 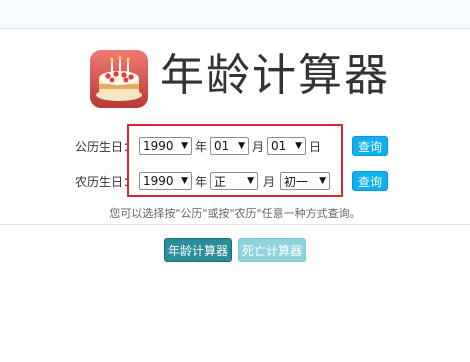 I want to click on lunar-month-value: 正, so click(x=220, y=181).